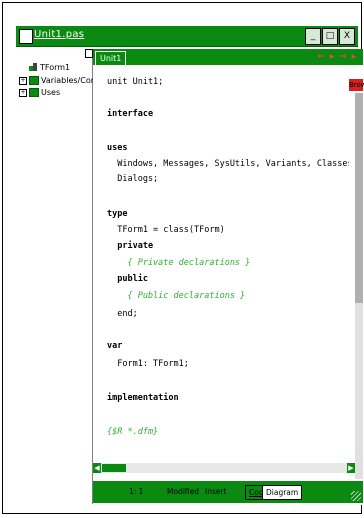  Describe the element at coordinates (117, 148) in the screenshot. I see `code-line: uses` at that location.